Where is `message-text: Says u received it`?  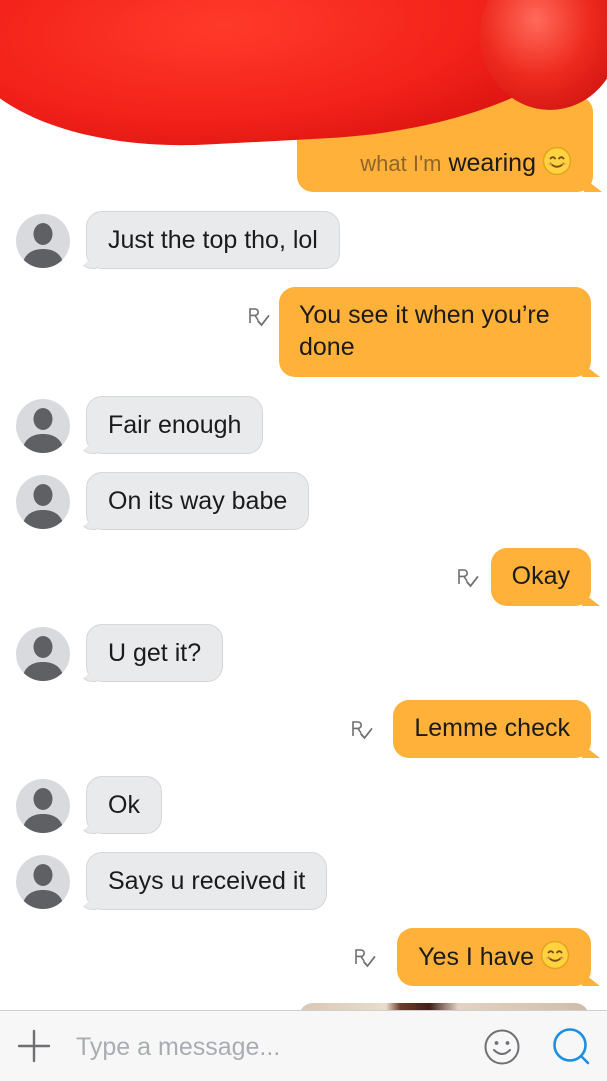 message-text: Says u received it is located at coordinates (207, 881).